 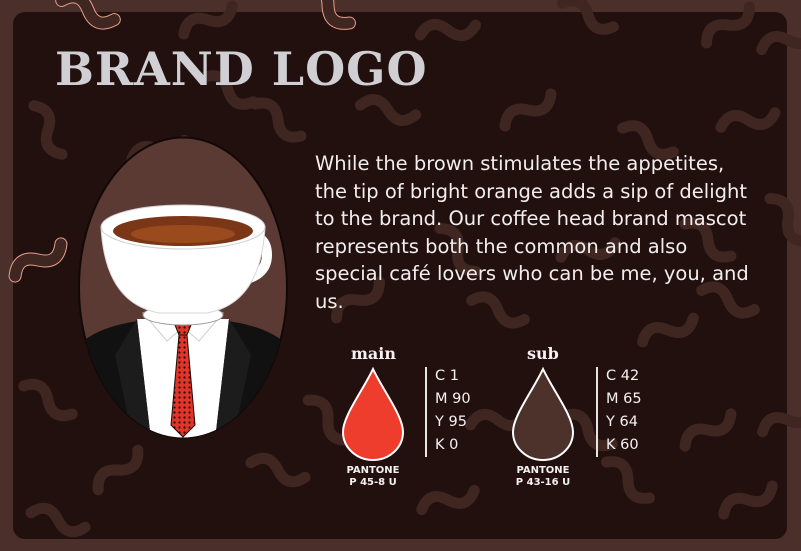 I want to click on main-pantone: PANTONE P 45-8 U, so click(x=373, y=476).